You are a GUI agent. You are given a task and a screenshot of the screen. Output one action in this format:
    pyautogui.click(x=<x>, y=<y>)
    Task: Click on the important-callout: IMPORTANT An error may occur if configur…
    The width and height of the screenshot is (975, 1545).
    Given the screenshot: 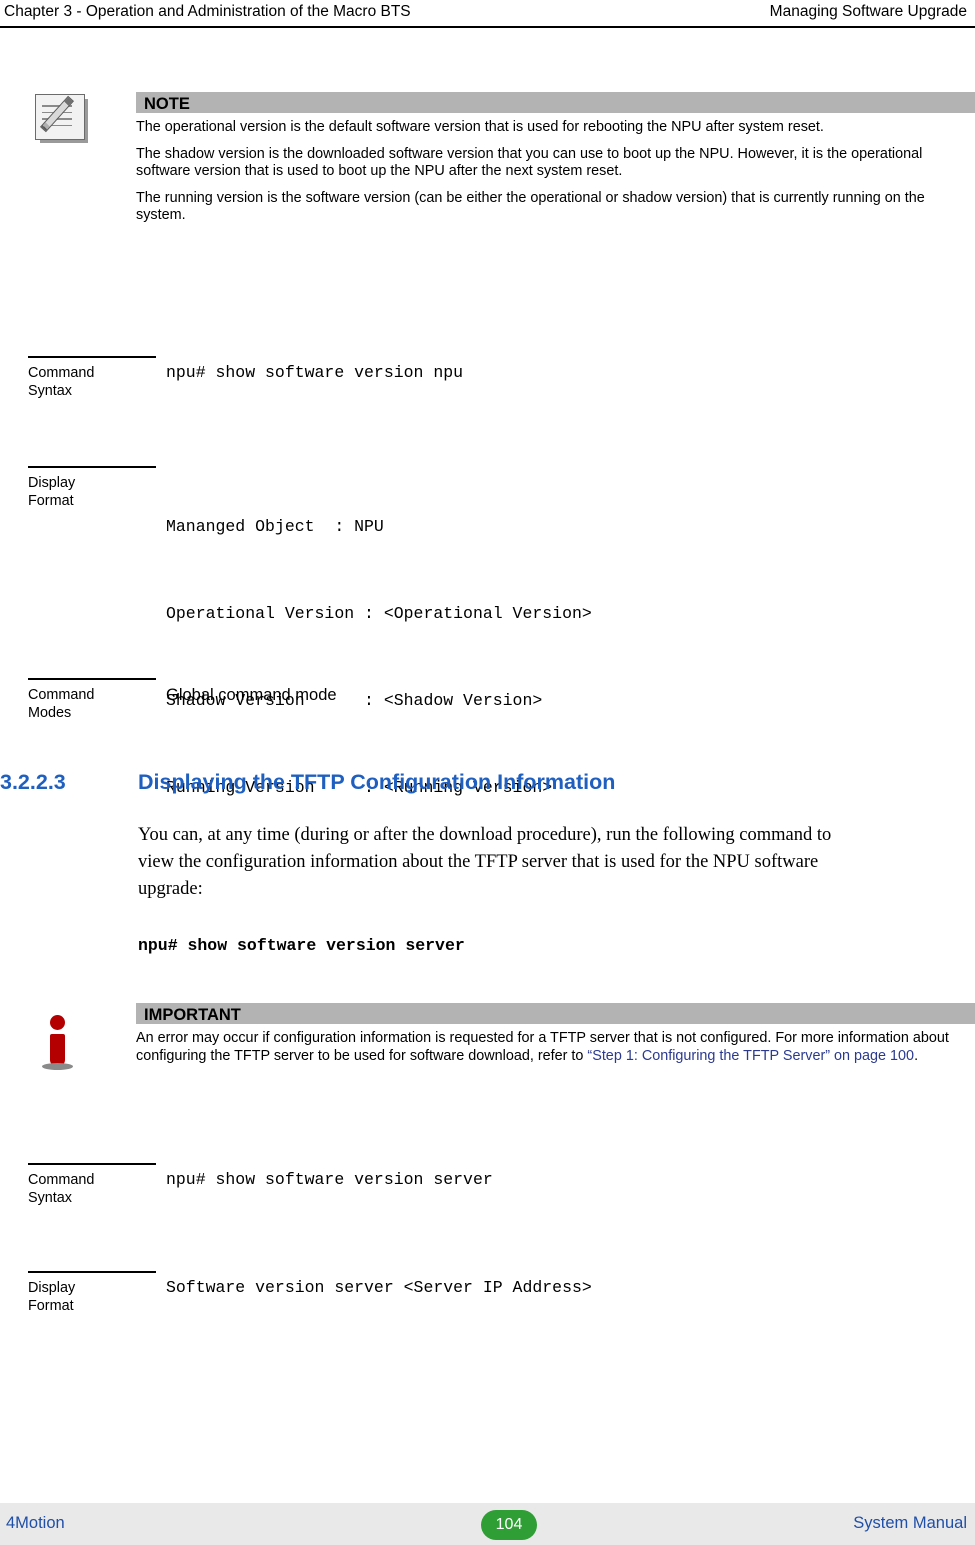 What is the action you would take?
    pyautogui.click(x=555, y=1034)
    